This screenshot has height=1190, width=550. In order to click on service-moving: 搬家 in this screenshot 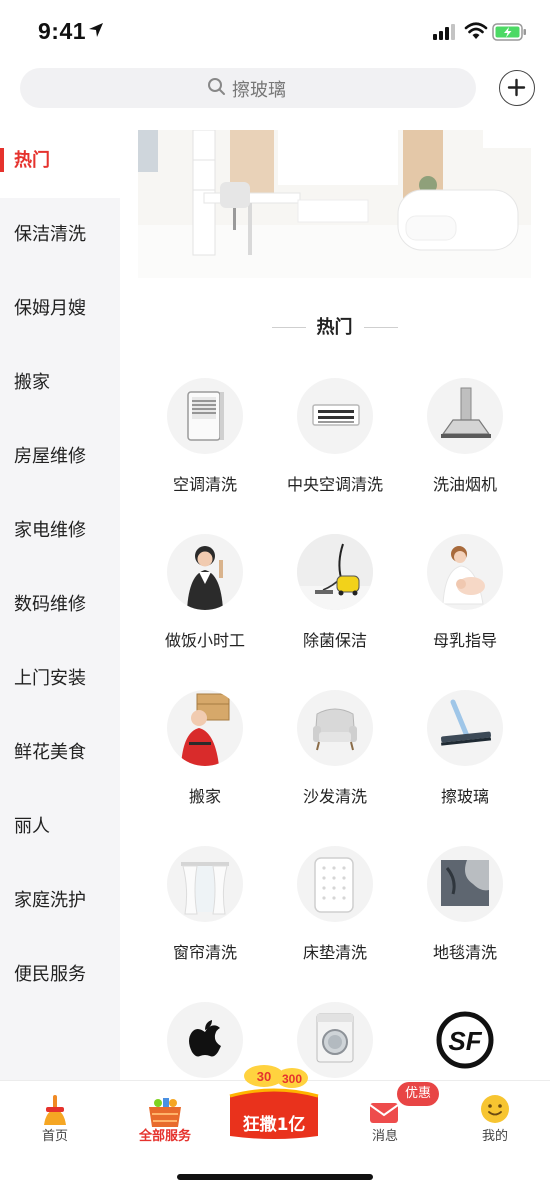, I will do `click(205, 755)`.